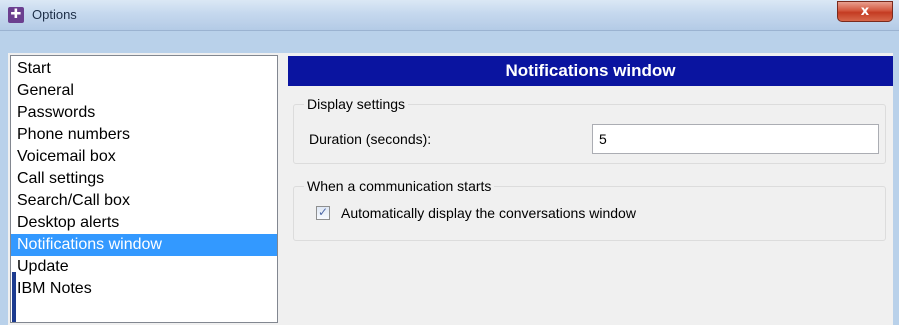  Describe the element at coordinates (56, 112) in the screenshot. I see `sidebar-item-label: Passwords` at that location.